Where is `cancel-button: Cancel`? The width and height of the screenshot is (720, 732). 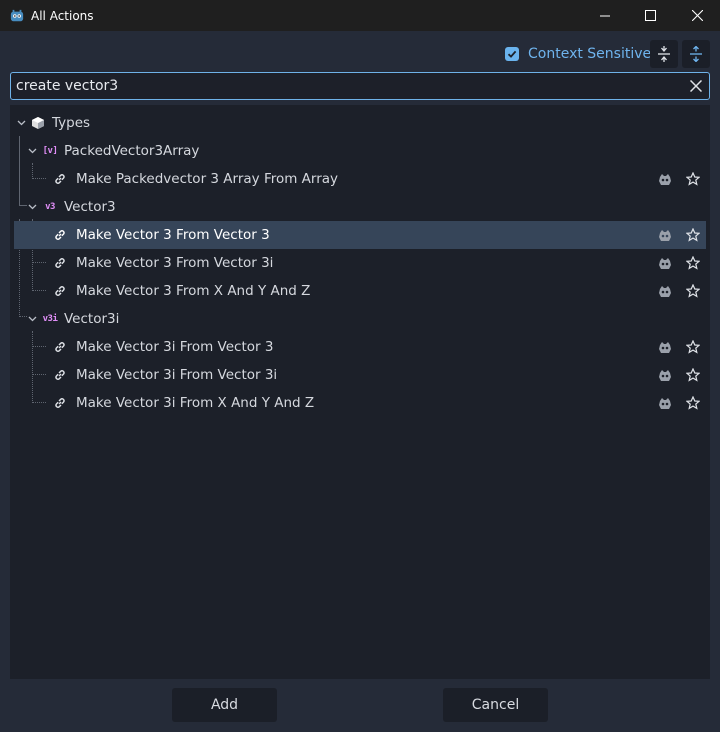 cancel-button: Cancel is located at coordinates (495, 705).